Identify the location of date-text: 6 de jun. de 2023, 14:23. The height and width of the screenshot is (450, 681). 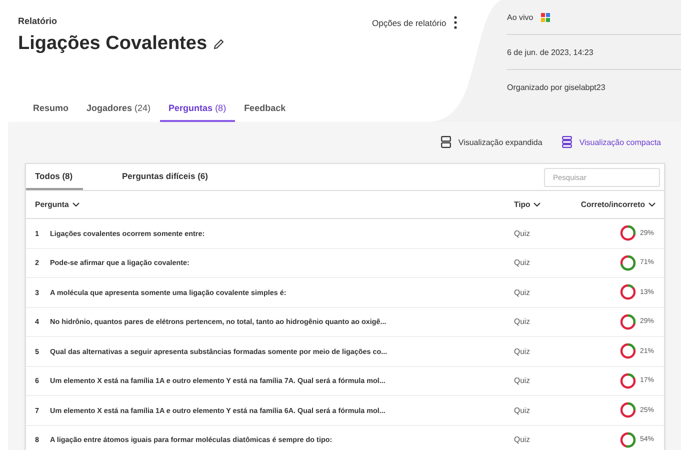
(550, 52).